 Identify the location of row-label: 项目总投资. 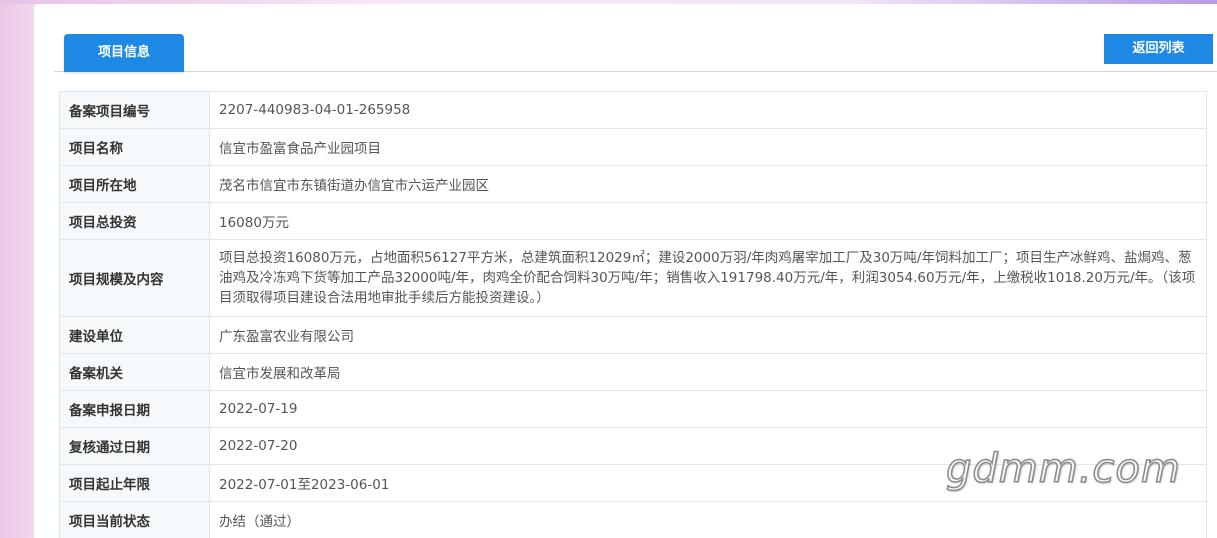
(134, 221).